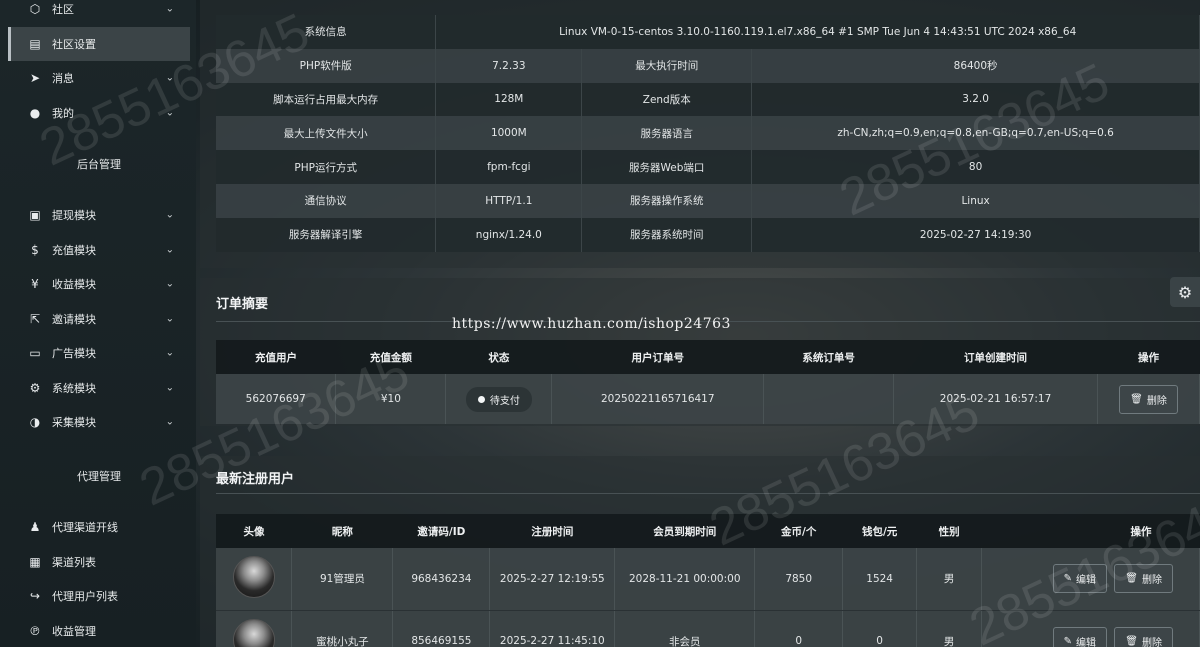  I want to click on sidebar-item-agent-users: ↪ 代理用户列表, so click(99, 596).